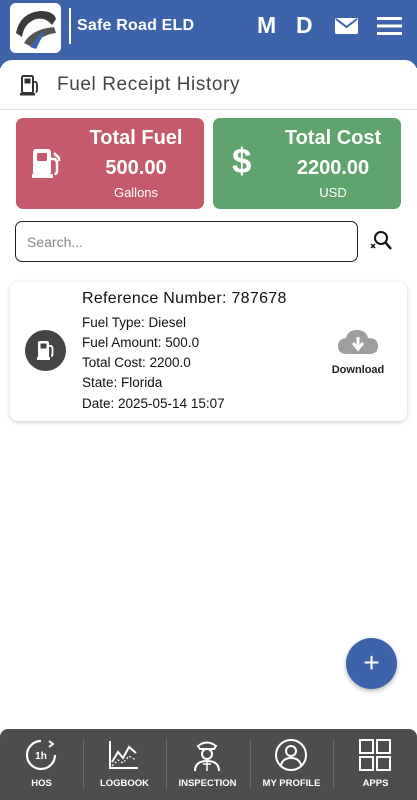 The height and width of the screenshot is (800, 417). I want to click on nav-item-inspection: INSPECTION, so click(207, 764).